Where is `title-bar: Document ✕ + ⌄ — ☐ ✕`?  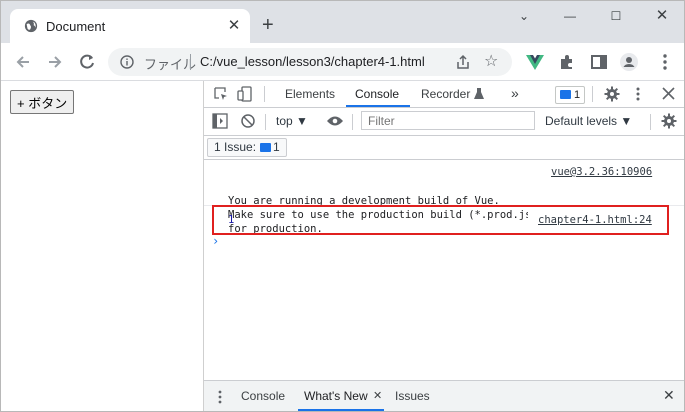
title-bar: Document ✕ + ⌄ — ☐ ✕ is located at coordinates (342, 22).